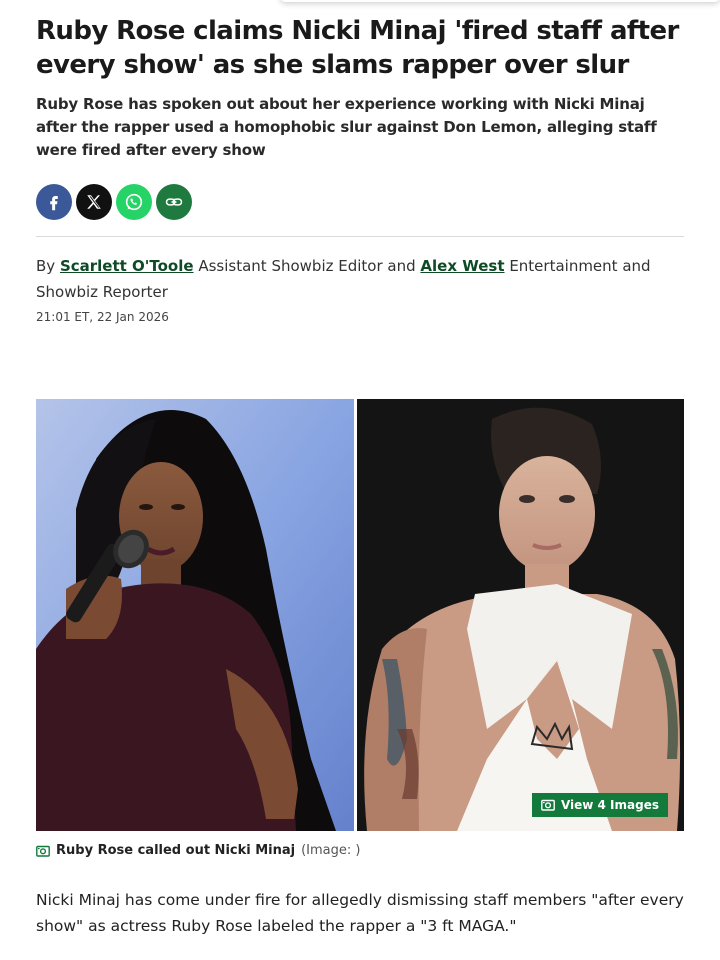  What do you see at coordinates (462, 266) in the screenshot?
I see `author-link-alex: Alex West` at bounding box center [462, 266].